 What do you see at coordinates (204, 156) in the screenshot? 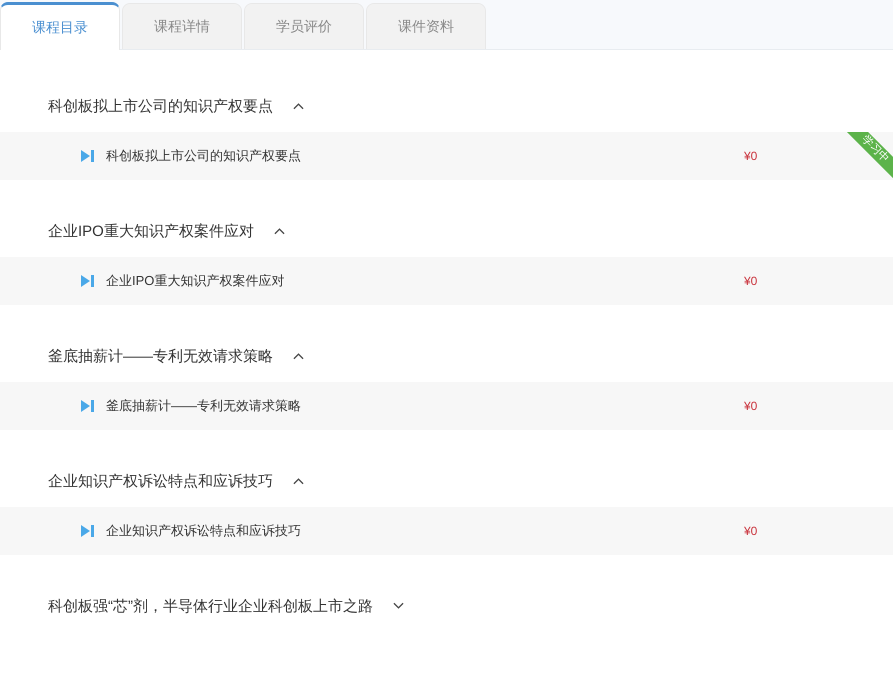
I see `lesson-title: 科创板拟上市公司的知识产权要点` at bounding box center [204, 156].